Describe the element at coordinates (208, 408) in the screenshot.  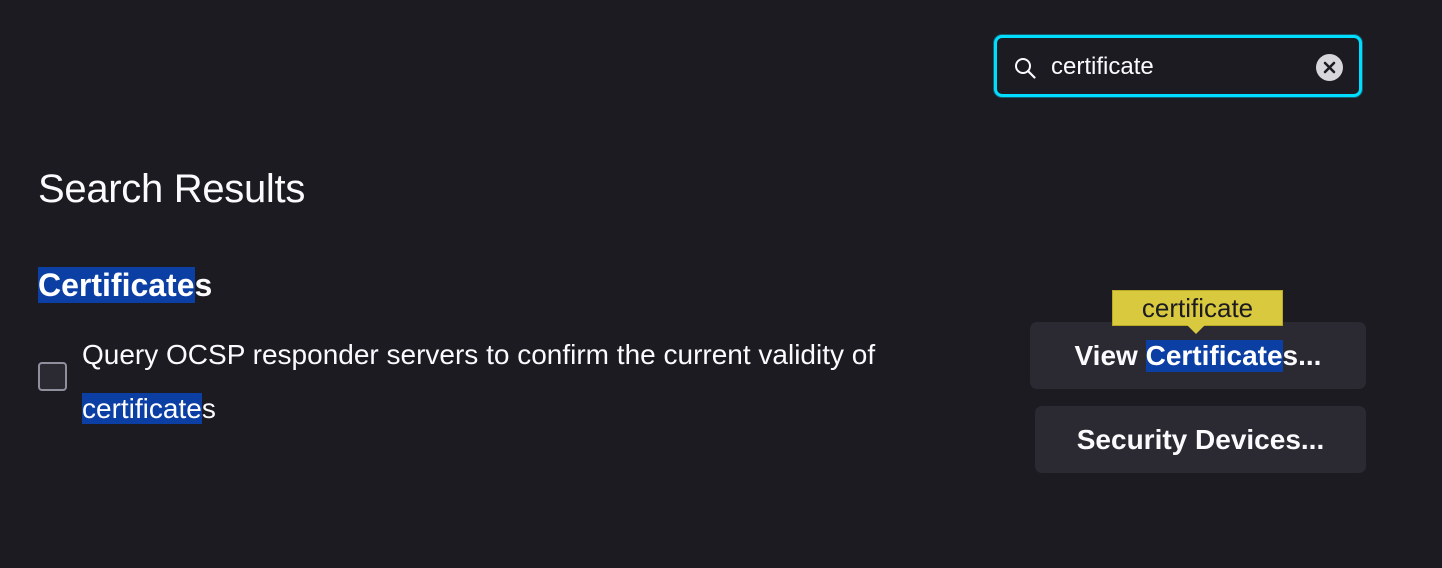
I see `ocsp-label-rest: s` at that location.